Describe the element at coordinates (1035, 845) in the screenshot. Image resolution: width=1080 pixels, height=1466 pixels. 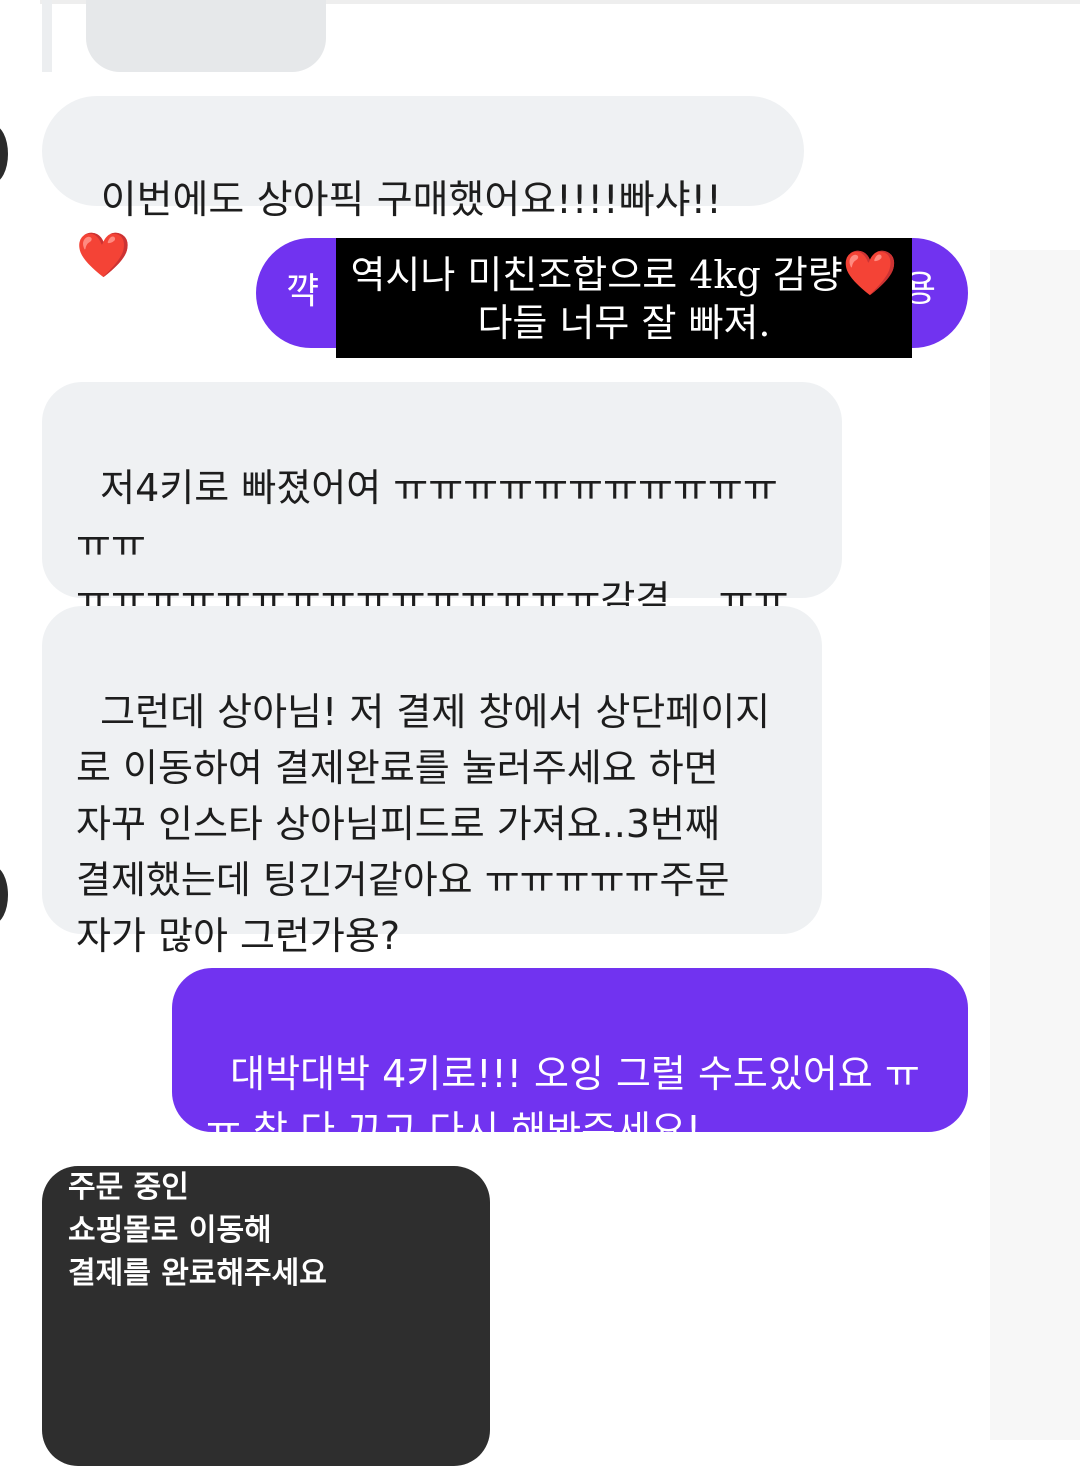
I see `background-panel` at that location.